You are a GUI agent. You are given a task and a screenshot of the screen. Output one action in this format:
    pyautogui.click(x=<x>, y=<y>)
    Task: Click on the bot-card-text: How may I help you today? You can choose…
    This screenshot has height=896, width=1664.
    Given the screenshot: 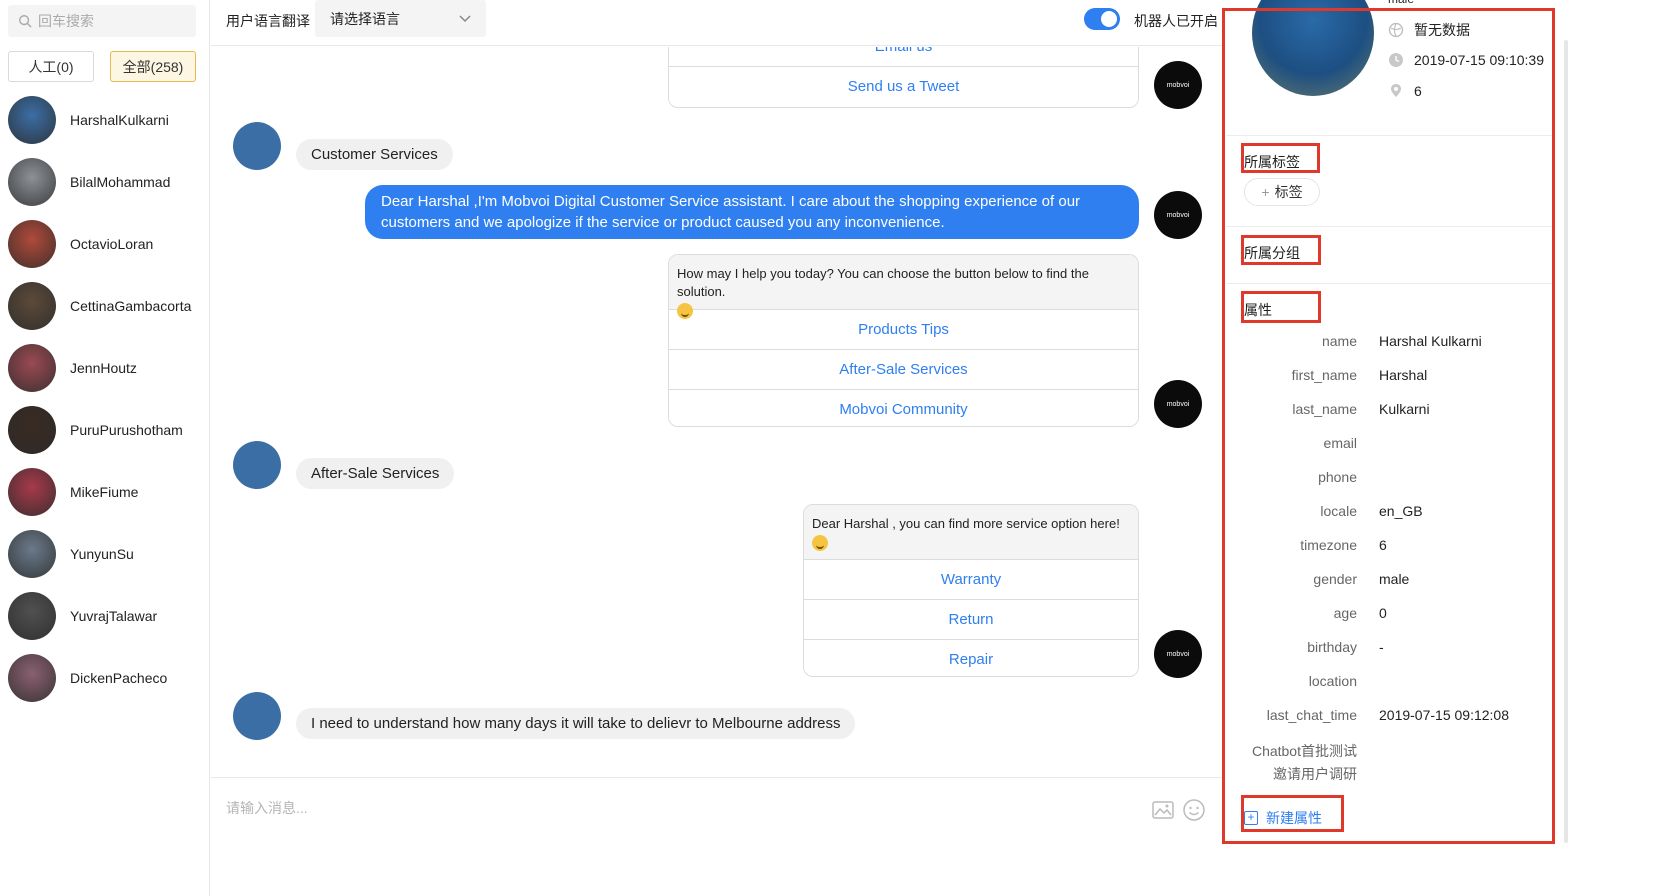 What is the action you would take?
    pyautogui.click(x=903, y=287)
    